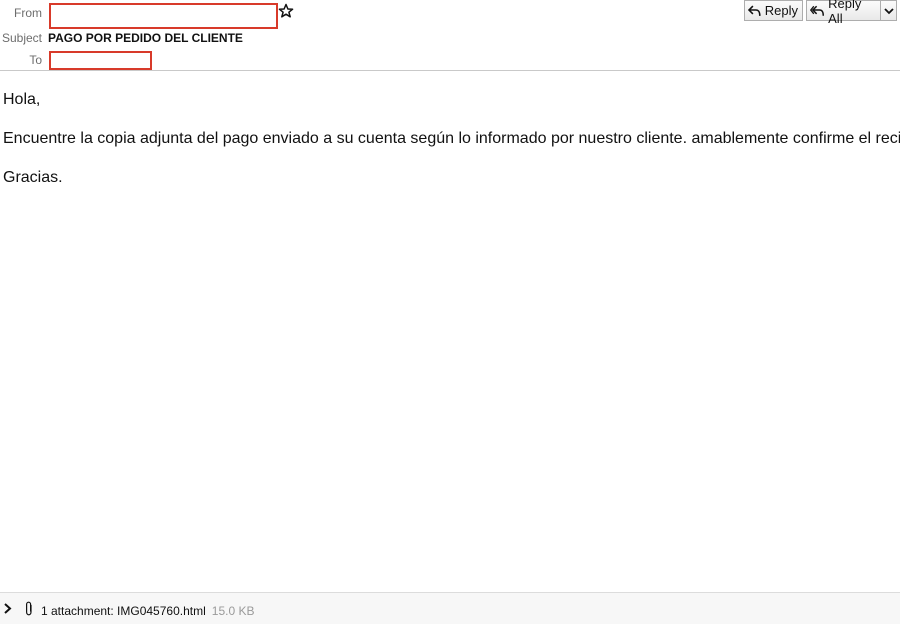  Describe the element at coordinates (754, 10) in the screenshot. I see `reply-icon` at that location.